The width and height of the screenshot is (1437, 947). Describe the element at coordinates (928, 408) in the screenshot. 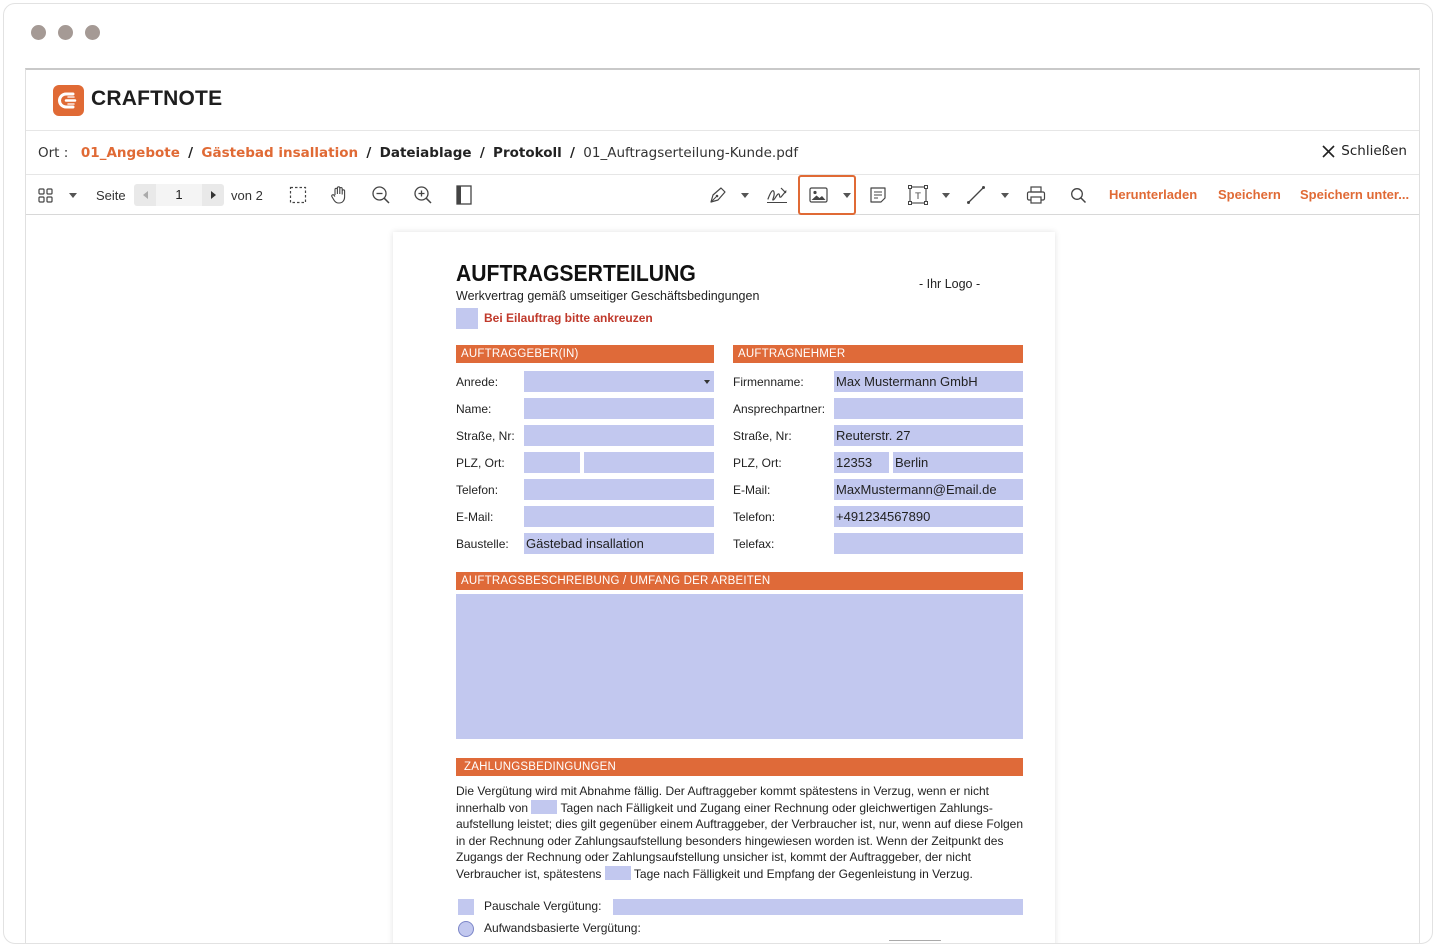

I see `contractor-contact-field` at that location.